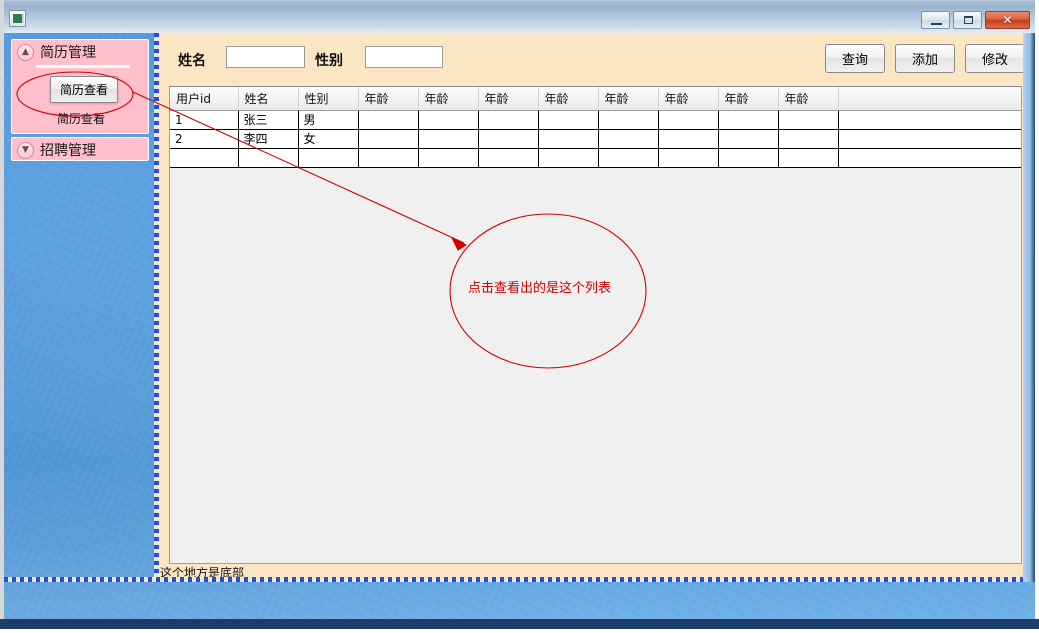 The height and width of the screenshot is (633, 1039). Describe the element at coordinates (156, 305) in the screenshot. I see `splitter-vertical` at that location.